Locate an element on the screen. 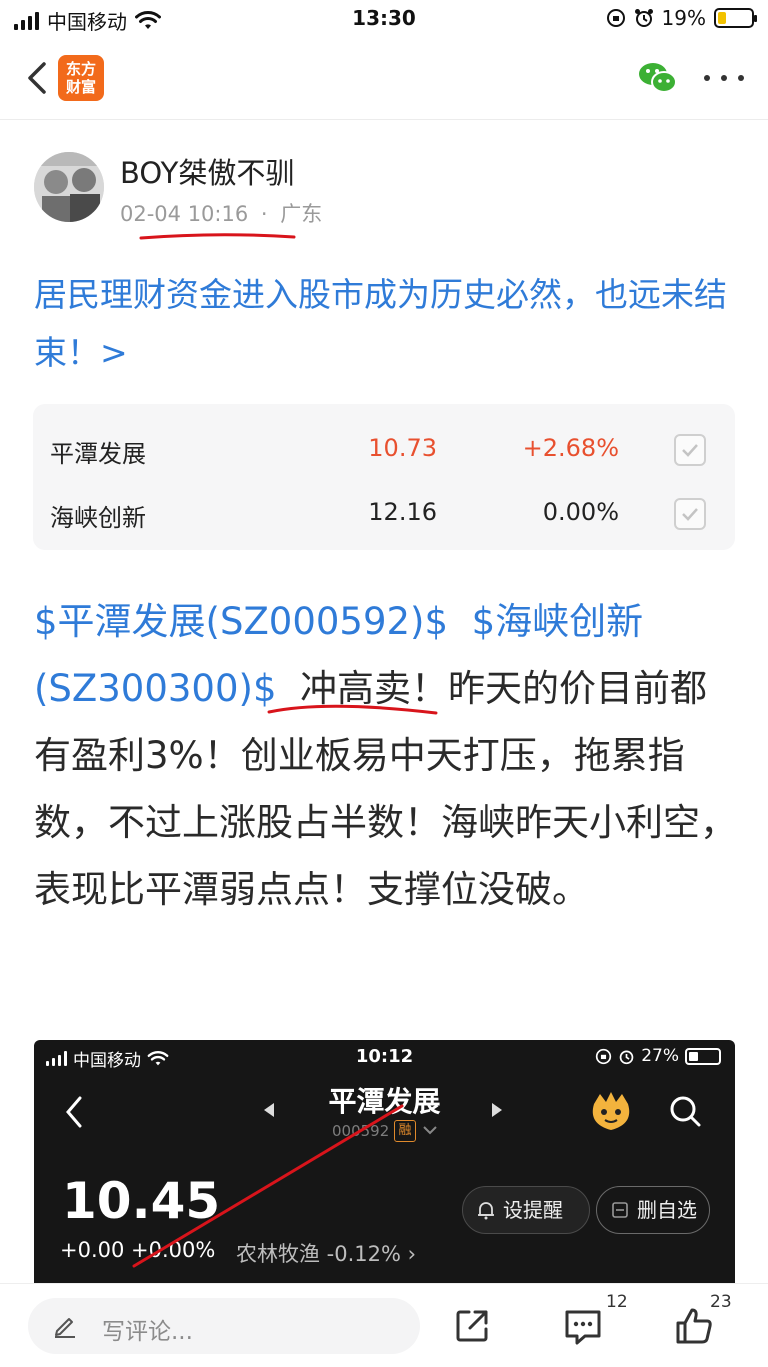 This screenshot has height=1367, width=768. thumbs-up-icon is located at coordinates (694, 1326).